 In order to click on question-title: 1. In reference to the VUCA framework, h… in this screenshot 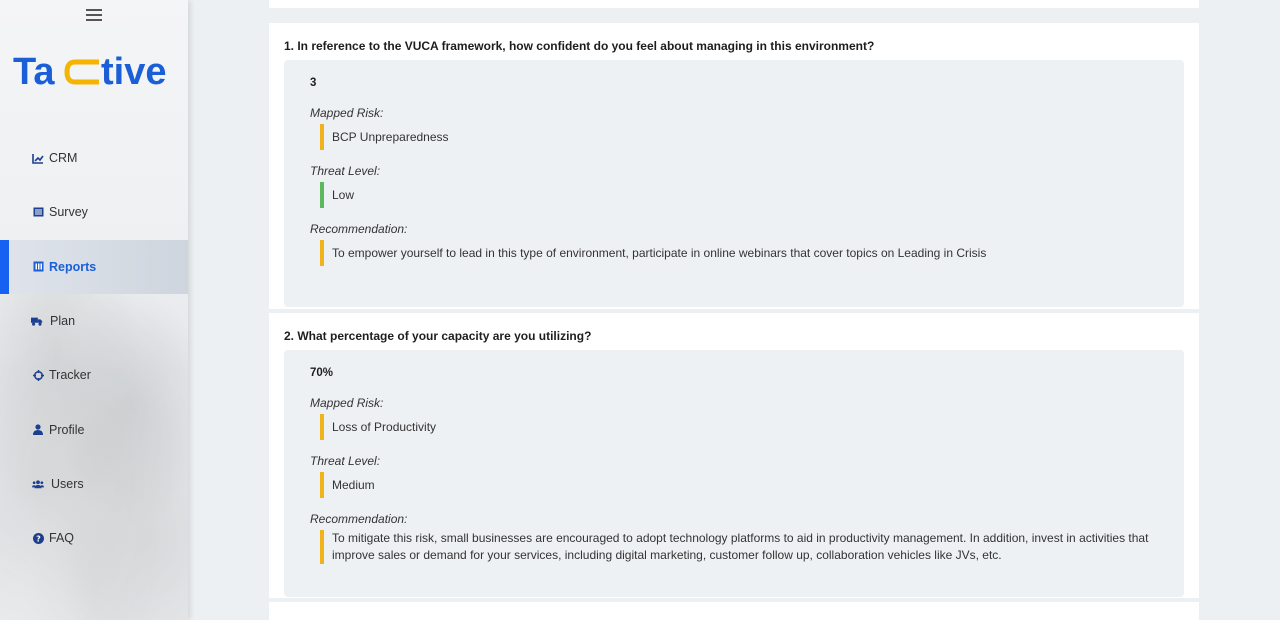, I will do `click(579, 46)`.